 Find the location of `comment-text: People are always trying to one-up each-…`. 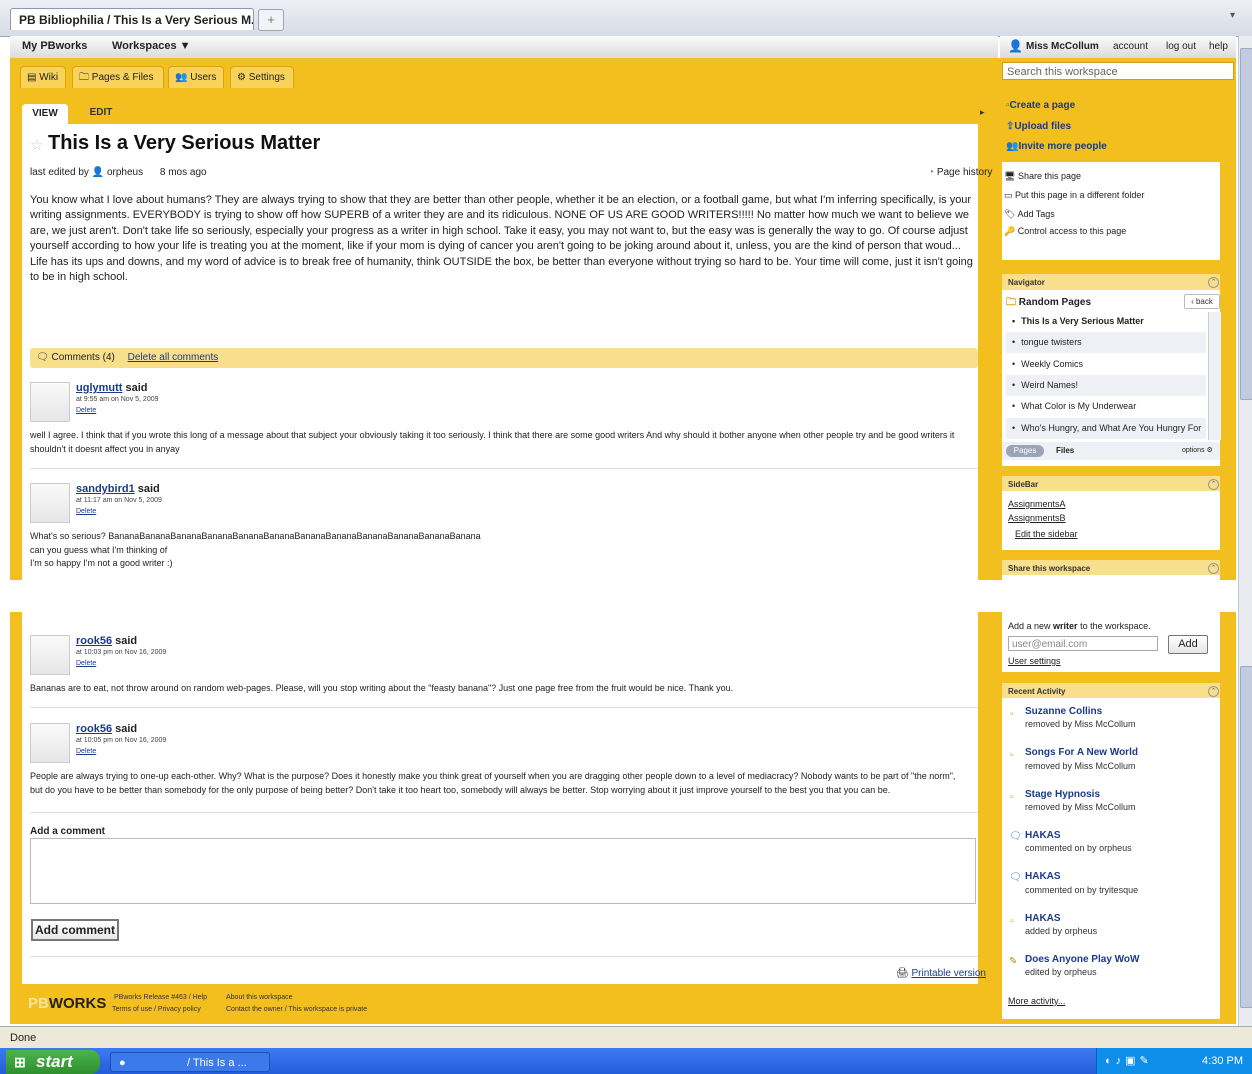

comment-text: People are always trying to one-up each-… is located at coordinates (493, 783).